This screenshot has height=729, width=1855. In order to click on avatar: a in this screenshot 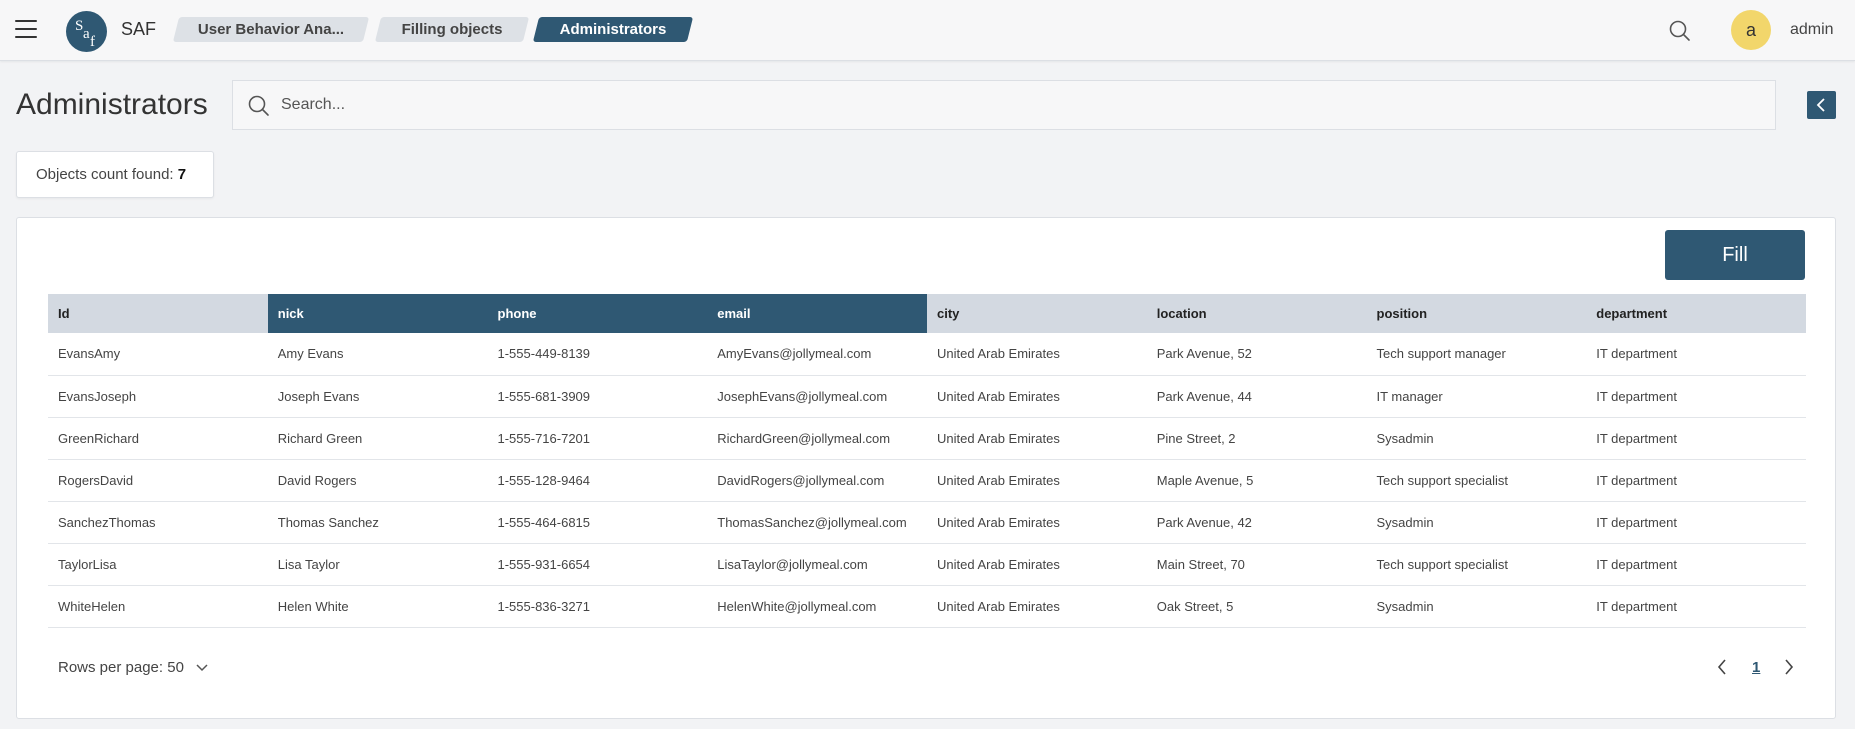, I will do `click(1751, 30)`.